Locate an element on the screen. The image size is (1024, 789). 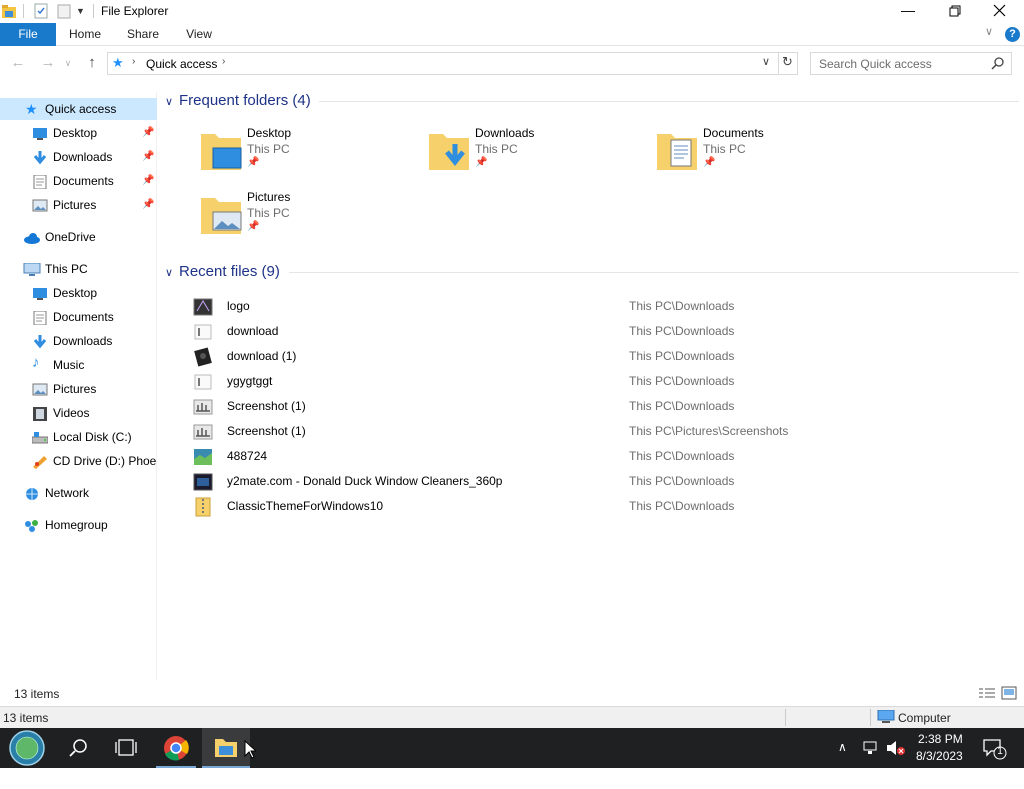
search-taskbar-icon is located at coordinates (78, 748).